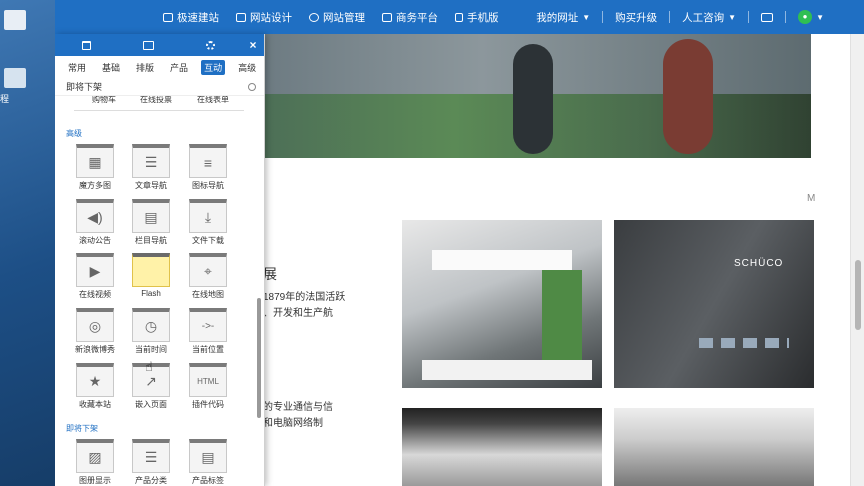 Image resolution: width=864 pixels, height=486 pixels. I want to click on panel-close-button: ×, so click(253, 45).